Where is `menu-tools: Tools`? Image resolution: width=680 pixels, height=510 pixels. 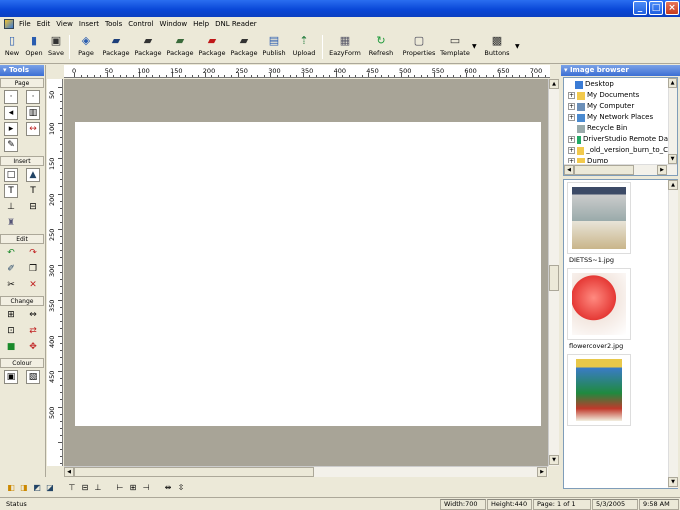
menu-tools: Tools is located at coordinates (113, 24).